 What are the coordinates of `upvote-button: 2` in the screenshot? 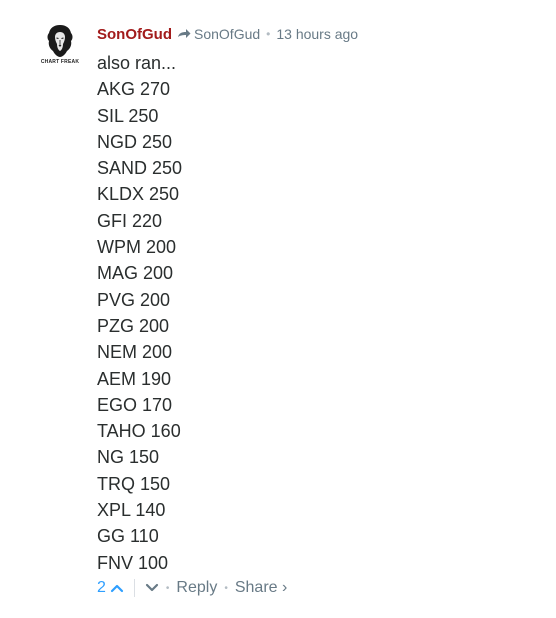 It's located at (110, 588).